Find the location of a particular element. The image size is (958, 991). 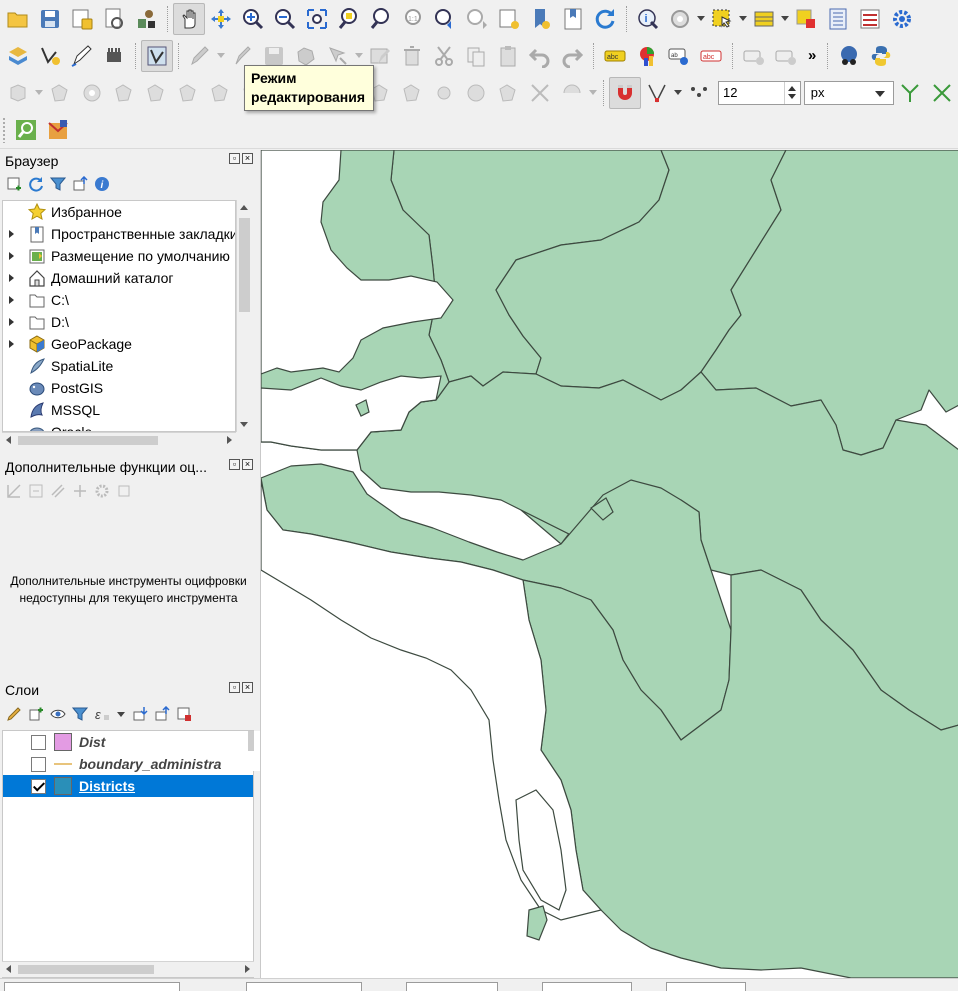

rotate-dropdown is located at coordinates (39, 92).